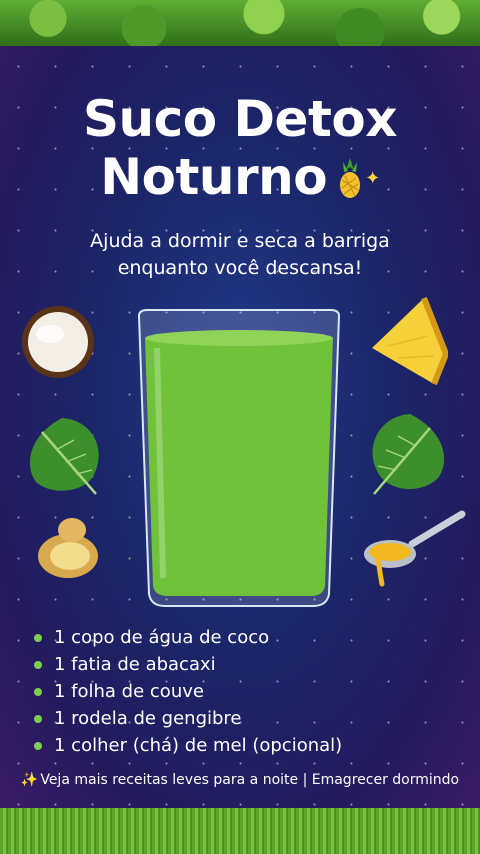 This screenshot has width=480, height=854. Describe the element at coordinates (240, 23) in the screenshot. I see `top-foliage-photo` at that location.